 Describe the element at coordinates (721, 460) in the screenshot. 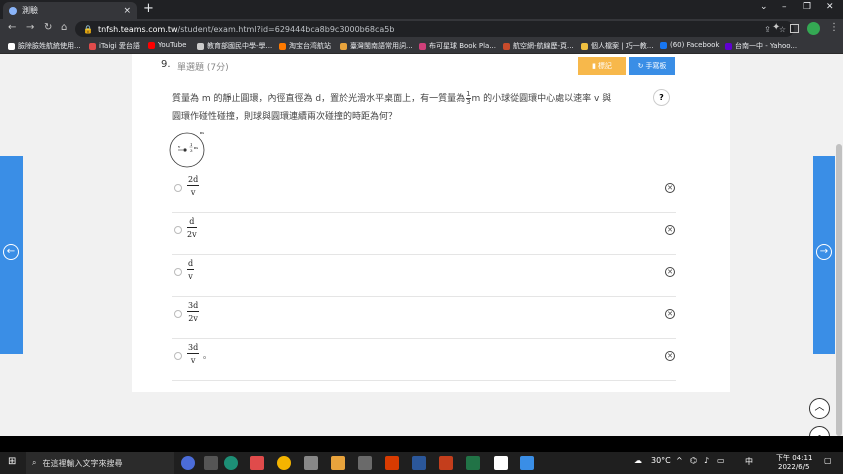

I see `battery-icon: ▭` at that location.